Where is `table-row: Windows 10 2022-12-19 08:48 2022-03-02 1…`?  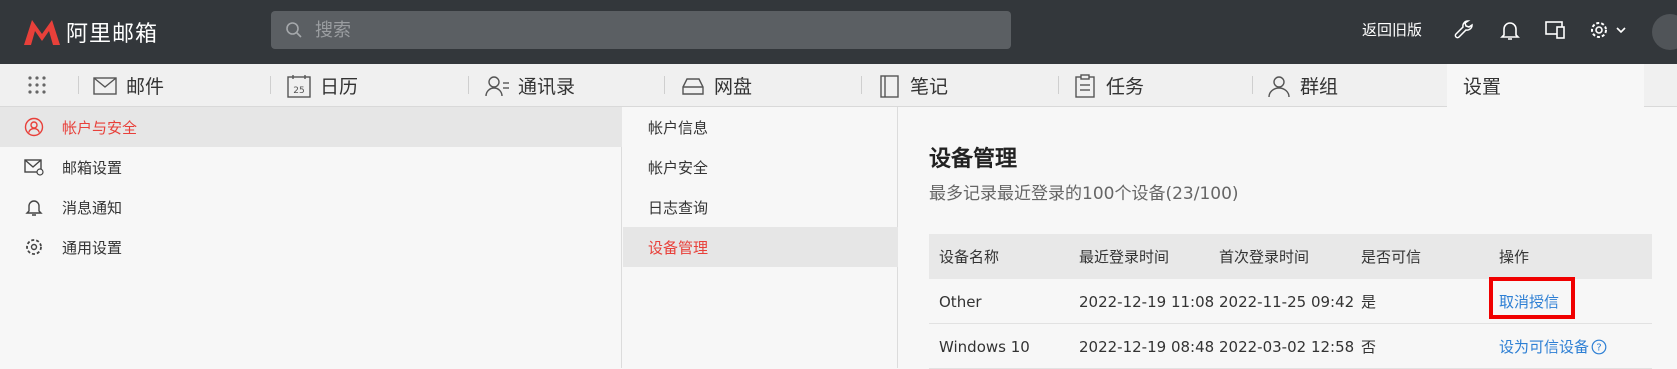
table-row: Windows 10 2022-12-19 08:48 2022-03-02 1… is located at coordinates (1290, 346).